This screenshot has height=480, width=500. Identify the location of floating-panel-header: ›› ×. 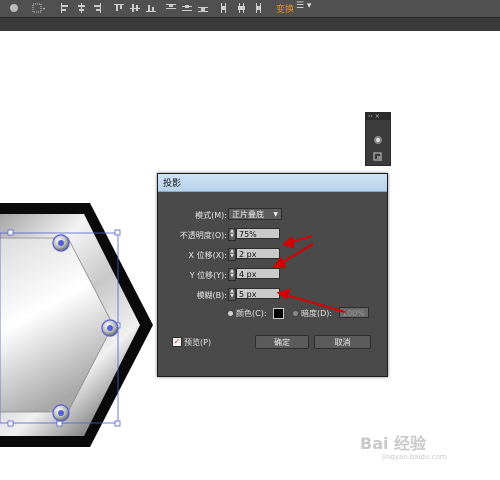
(378, 116).